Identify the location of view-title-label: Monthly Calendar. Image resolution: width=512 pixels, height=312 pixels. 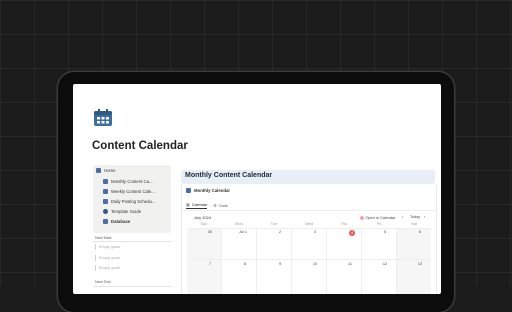
(212, 190).